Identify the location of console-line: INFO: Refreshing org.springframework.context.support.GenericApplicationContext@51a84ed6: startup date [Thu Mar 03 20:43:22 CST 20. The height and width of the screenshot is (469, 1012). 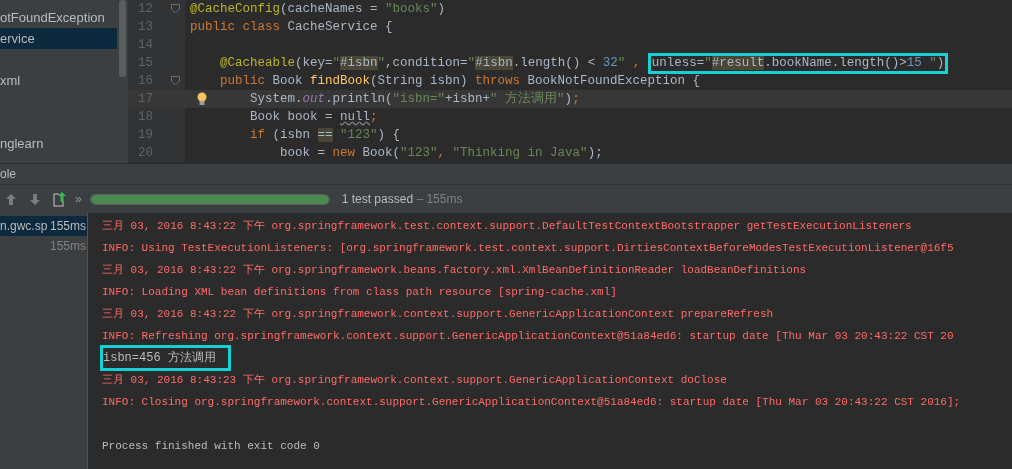
(528, 336).